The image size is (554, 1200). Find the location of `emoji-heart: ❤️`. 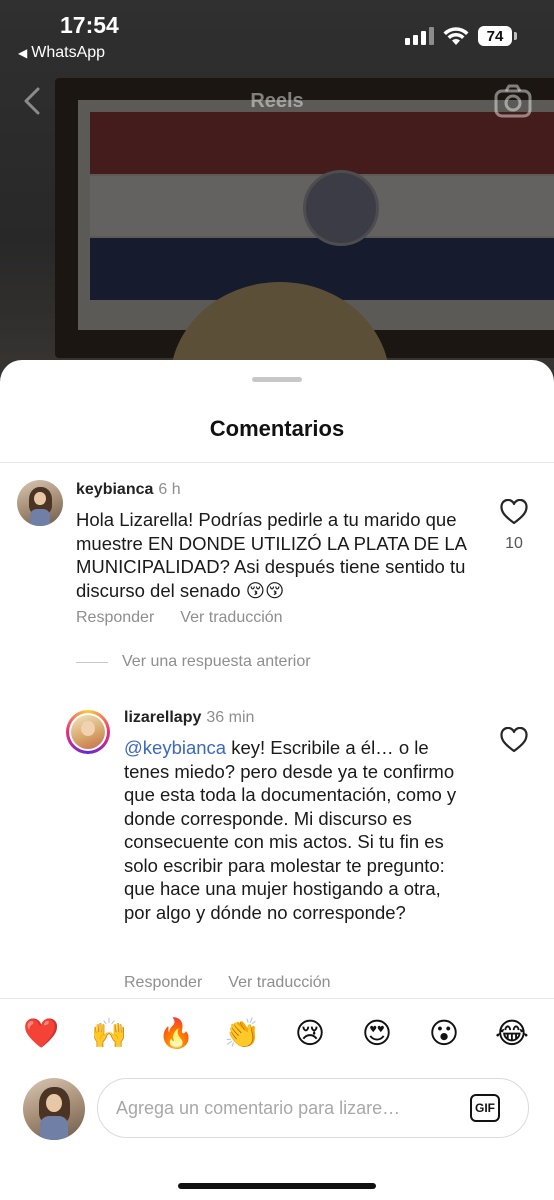

emoji-heart: ❤️ is located at coordinates (41, 1034).